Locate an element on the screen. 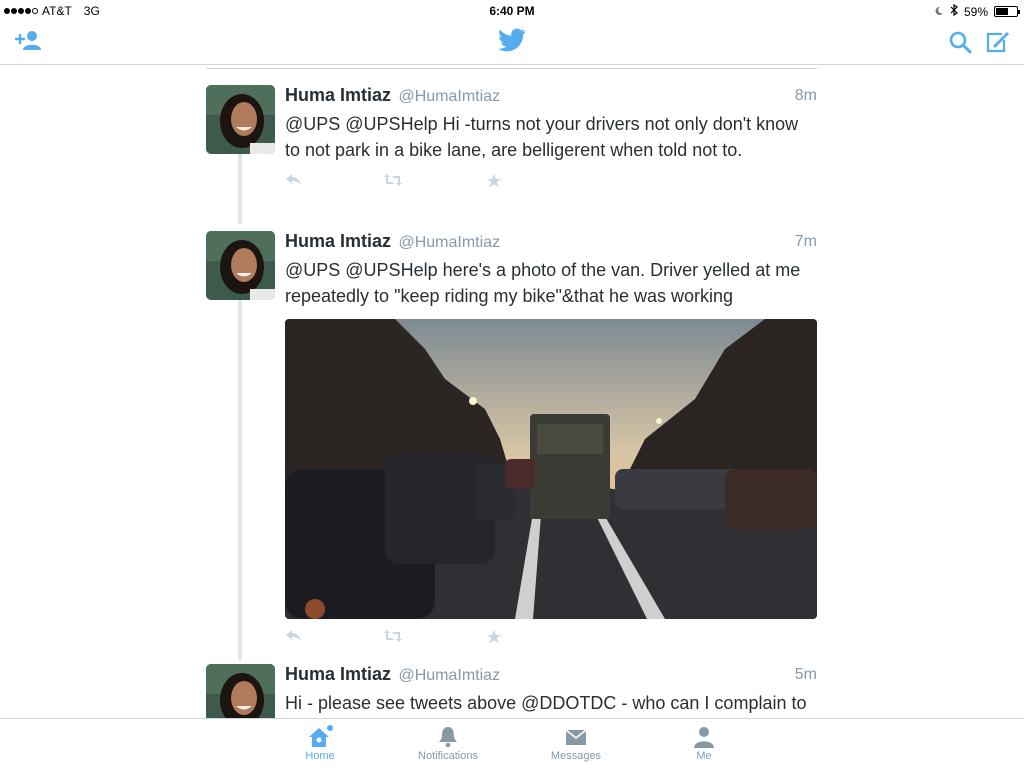 The width and height of the screenshot is (1024, 768). clock: 6:40 PM is located at coordinates (512, 11).